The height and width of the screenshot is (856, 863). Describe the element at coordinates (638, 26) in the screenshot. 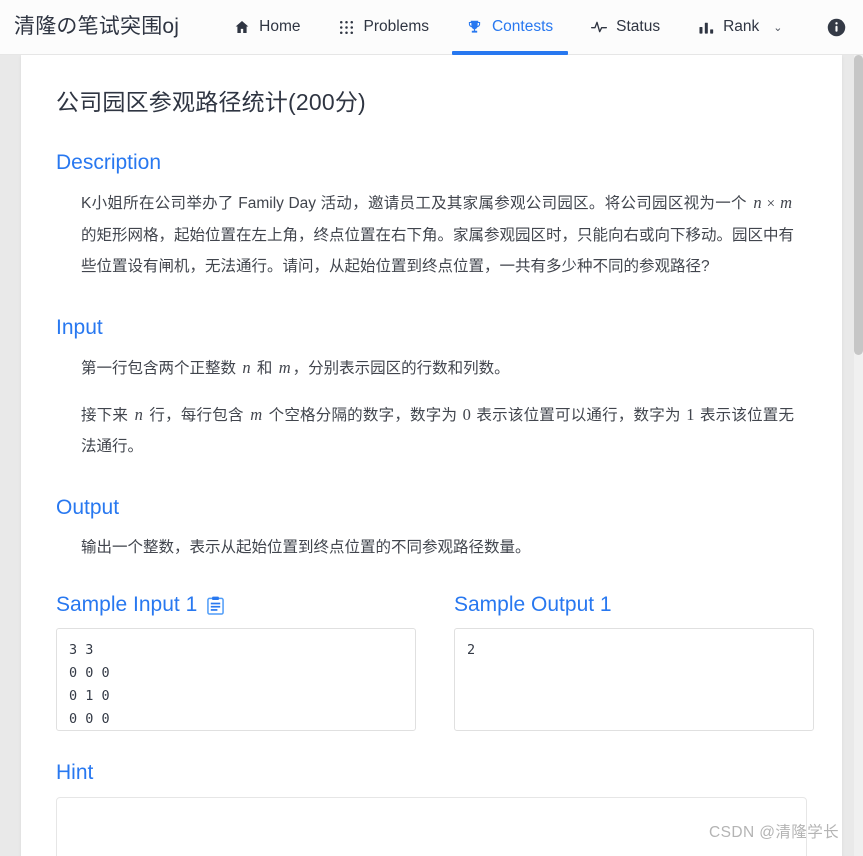

I see `nav-item-status-label: Status` at that location.